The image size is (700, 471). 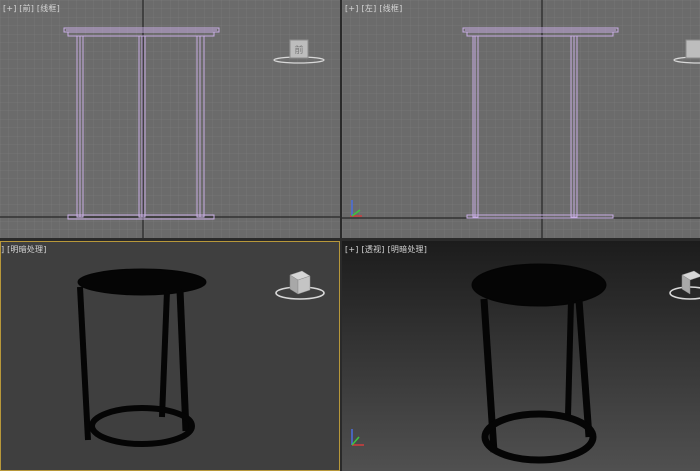 What do you see at coordinates (350, 239) in the screenshot?
I see `viewport-divider-horizontal` at bounding box center [350, 239].